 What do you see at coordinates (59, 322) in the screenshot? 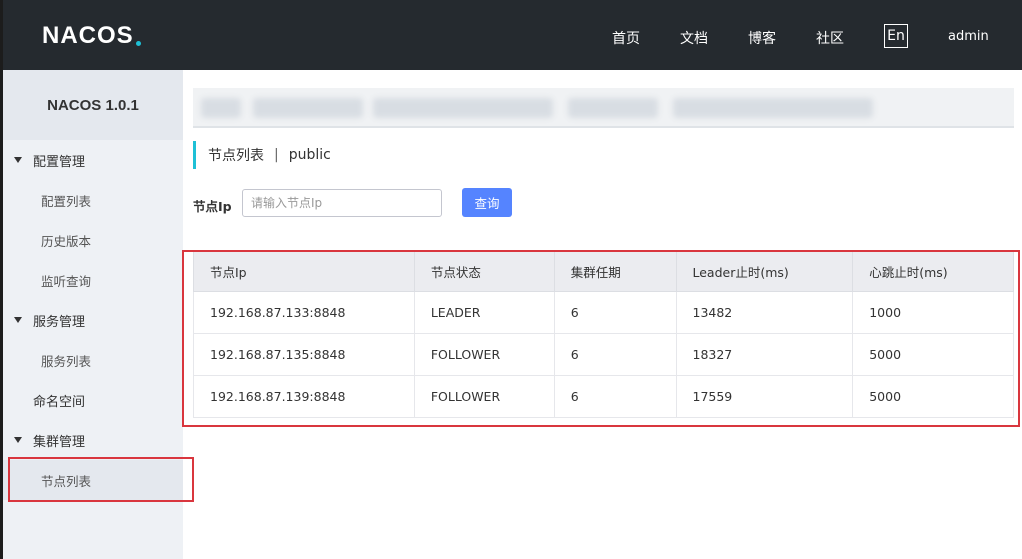
I see `sidebar-group-label: 服务管理` at bounding box center [59, 322].